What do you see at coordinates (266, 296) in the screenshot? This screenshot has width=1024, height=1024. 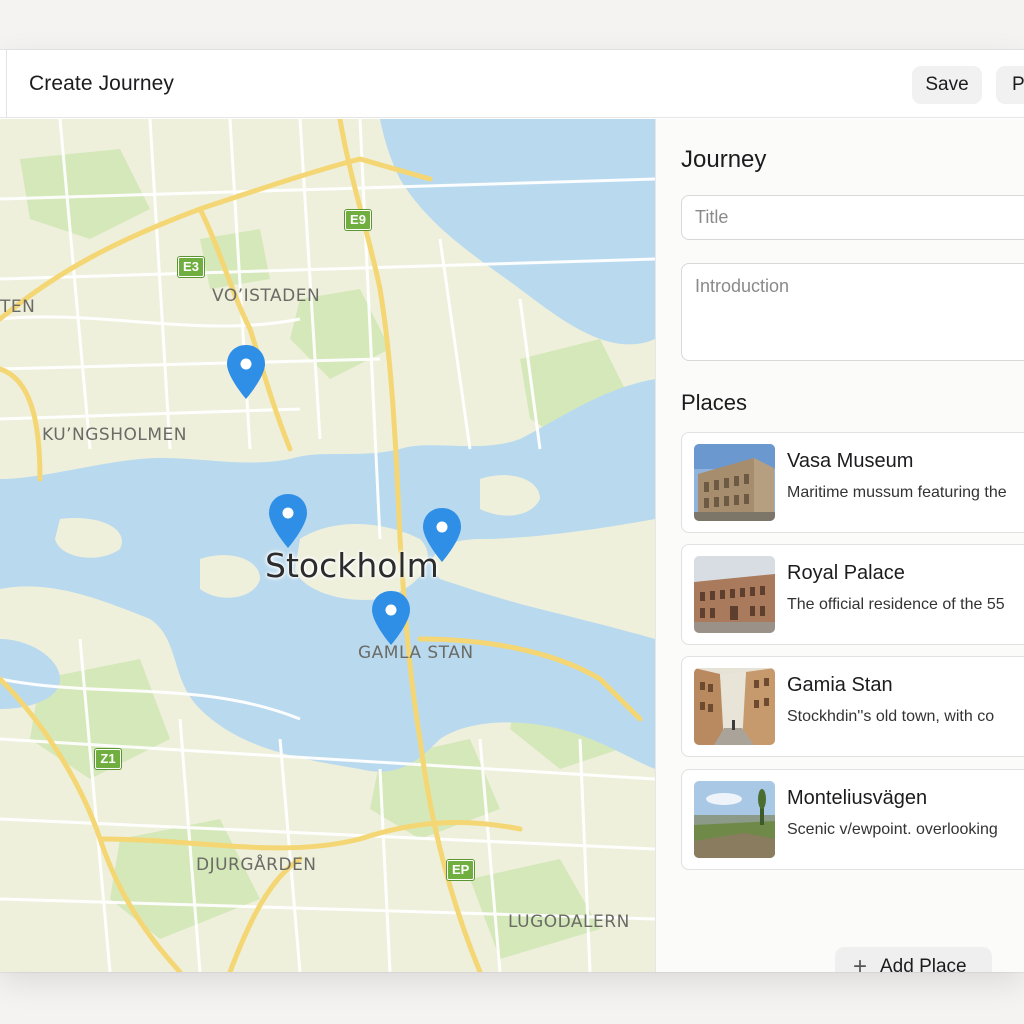 I see `district-label-vasastaden: VO’ISTADEN` at bounding box center [266, 296].